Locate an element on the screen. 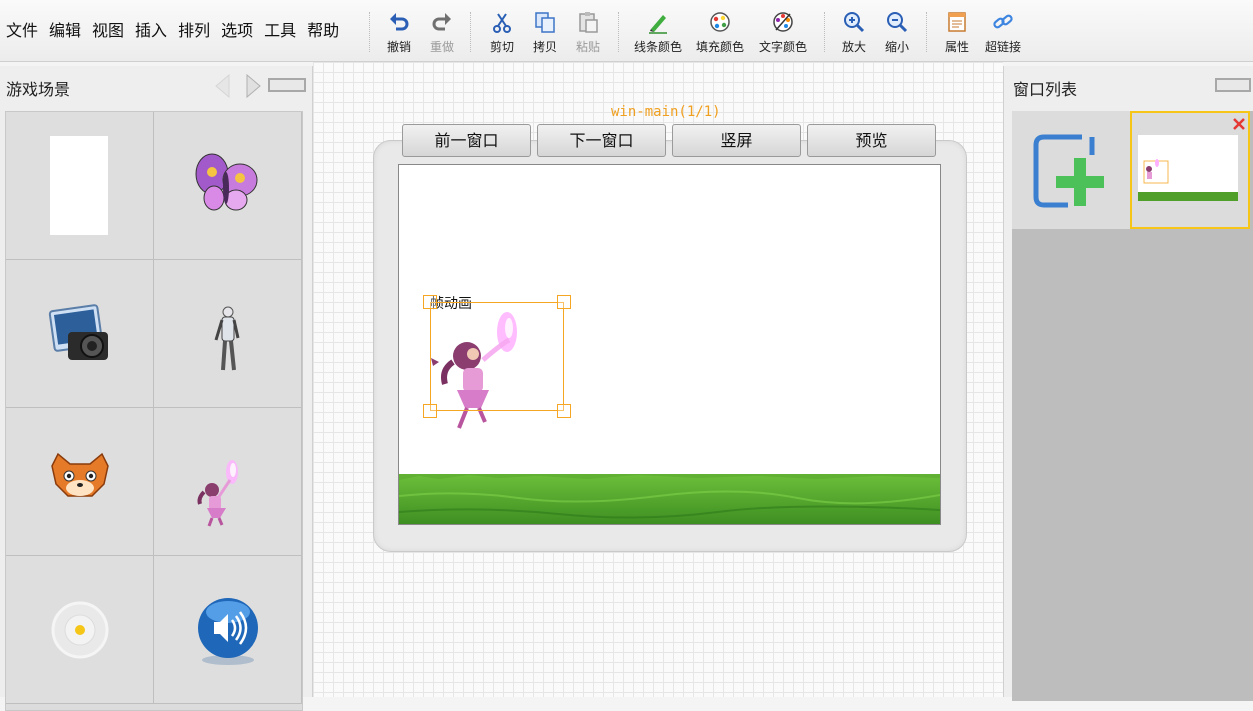 This screenshot has width=1253, height=711. paste-label: 粘贴 is located at coordinates (587, 47).